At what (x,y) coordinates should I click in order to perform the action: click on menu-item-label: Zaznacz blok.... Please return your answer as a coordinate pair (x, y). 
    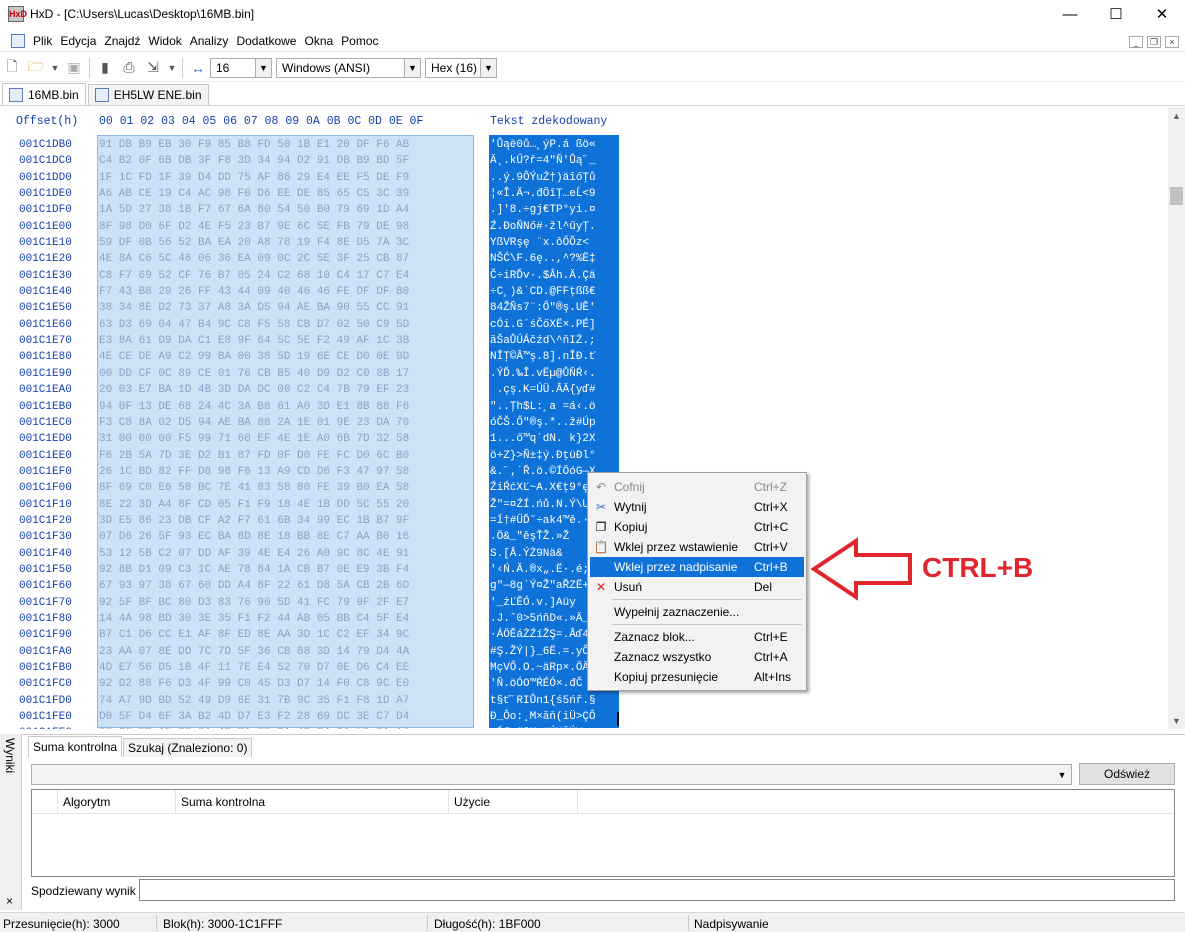
    Looking at the image, I should click on (654, 637).